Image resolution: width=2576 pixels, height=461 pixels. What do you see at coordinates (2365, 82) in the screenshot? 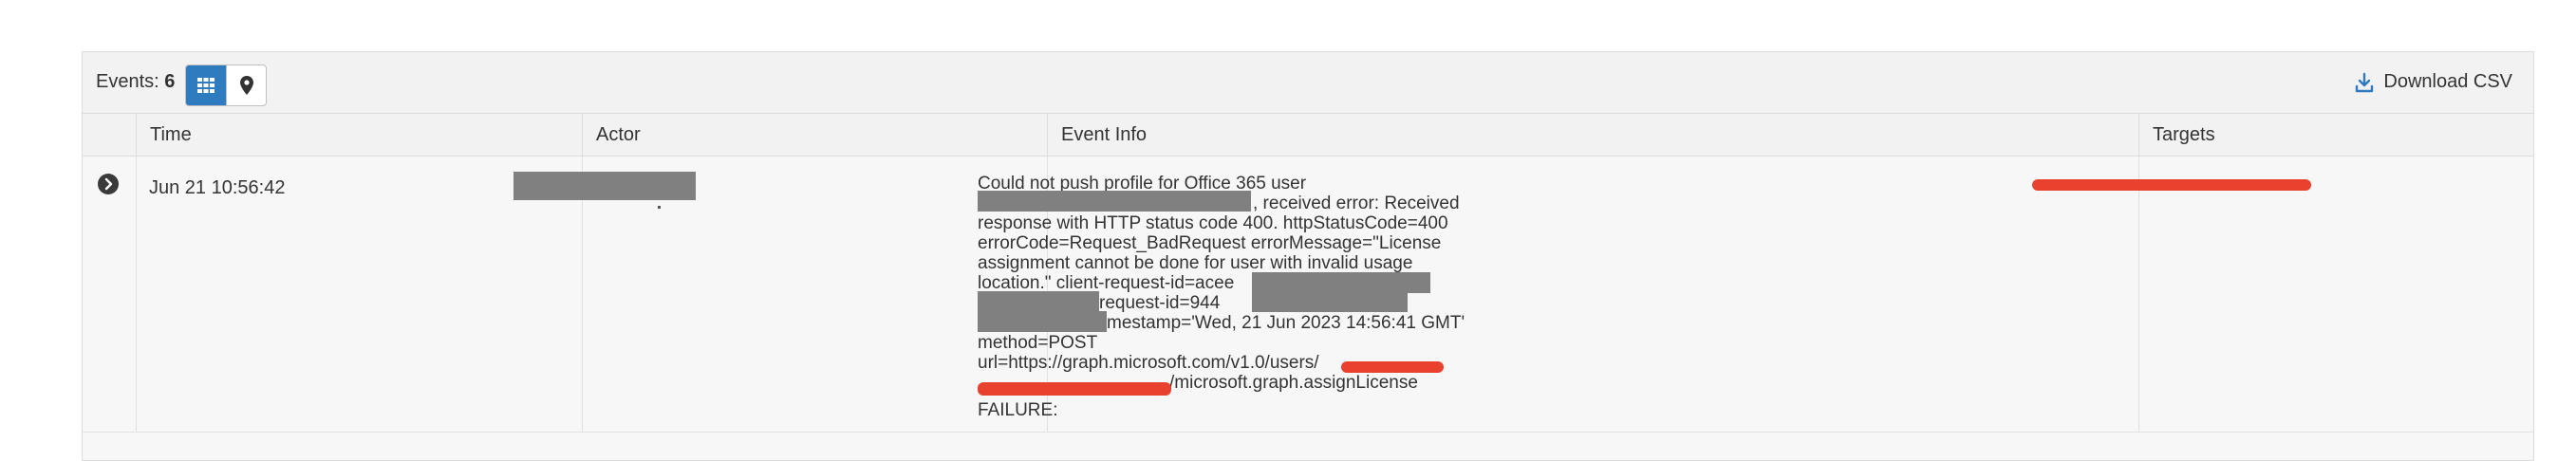
I see `download-icon` at bounding box center [2365, 82].